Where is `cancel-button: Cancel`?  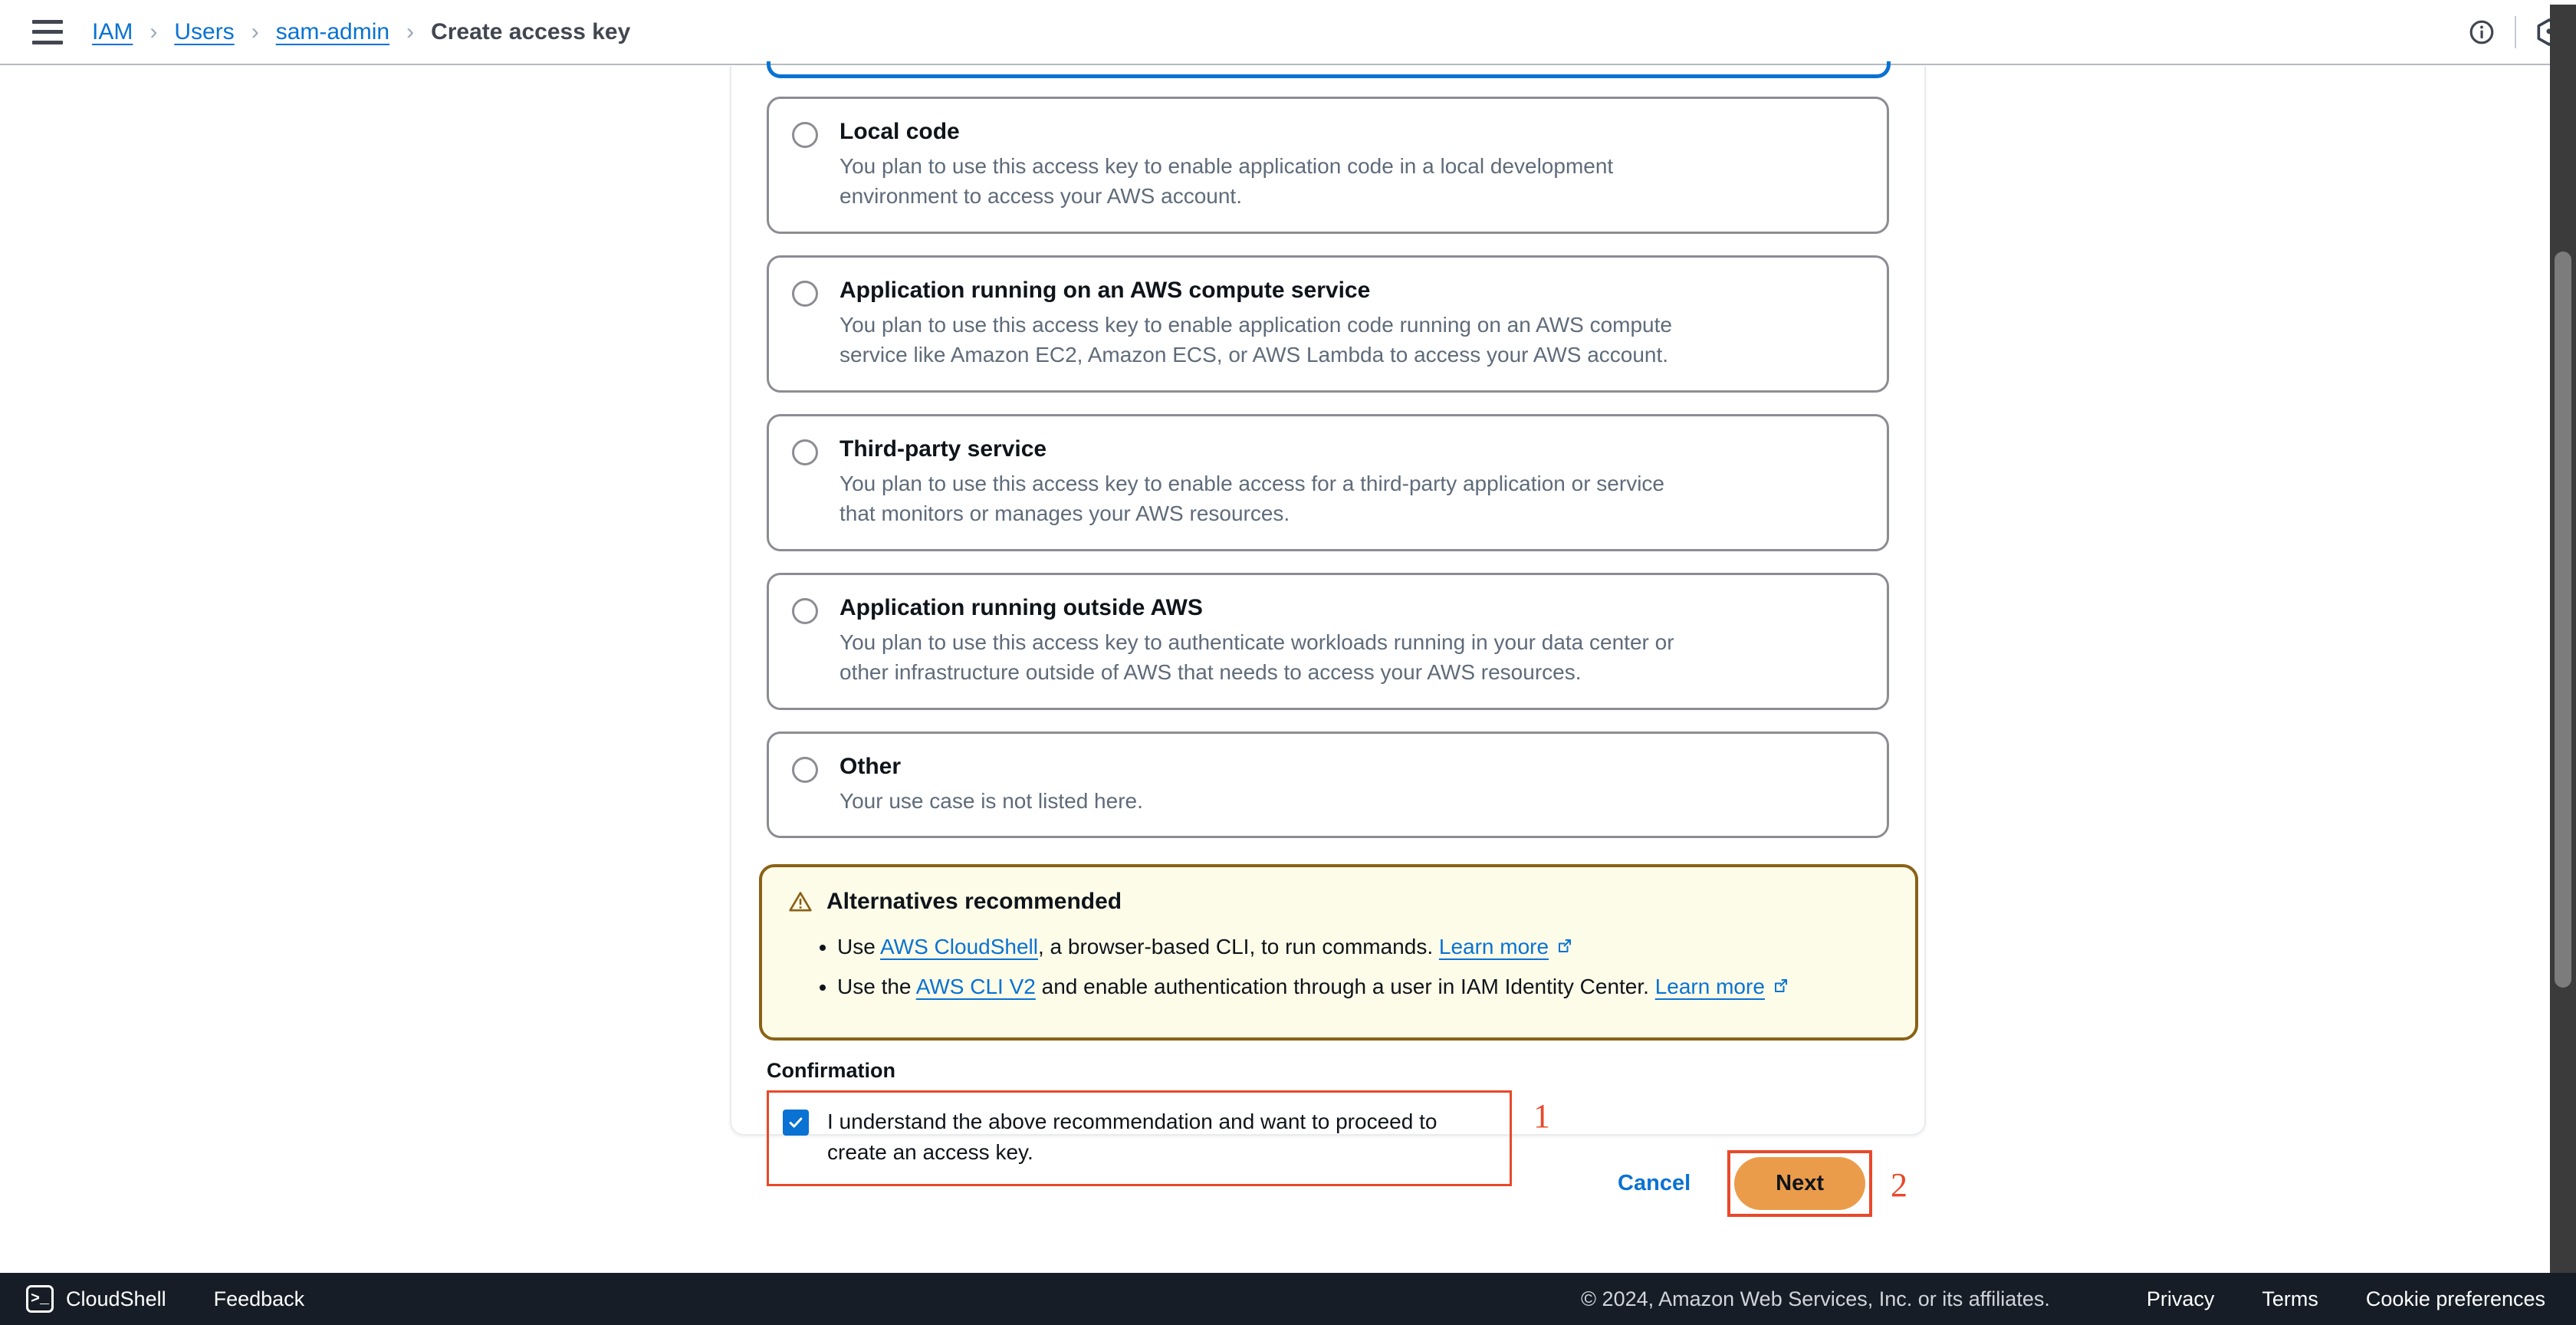
cancel-button: Cancel is located at coordinates (1654, 1183).